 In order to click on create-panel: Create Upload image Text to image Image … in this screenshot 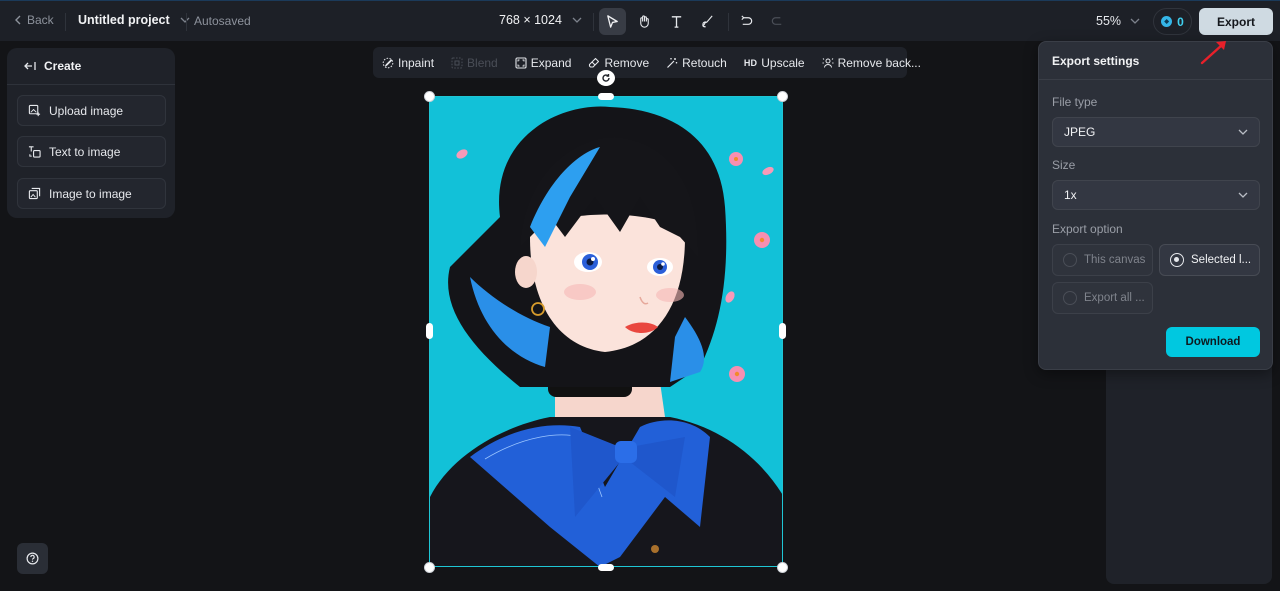, I will do `click(91, 133)`.